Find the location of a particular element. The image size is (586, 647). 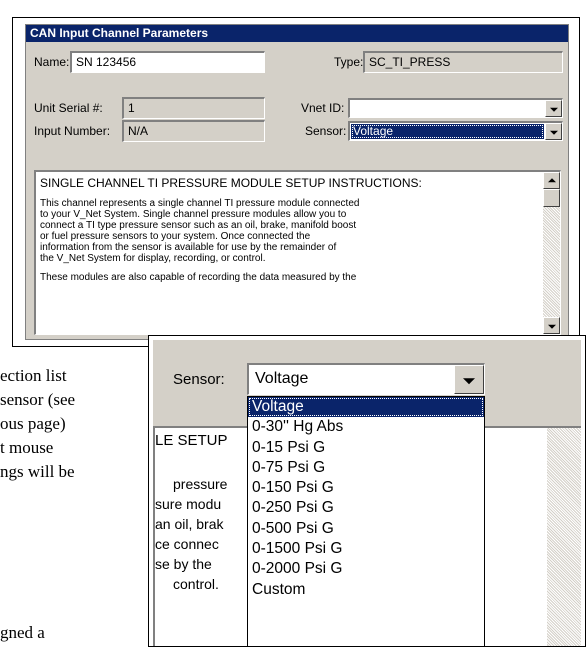

chevron-up-icon is located at coordinates (551, 179).